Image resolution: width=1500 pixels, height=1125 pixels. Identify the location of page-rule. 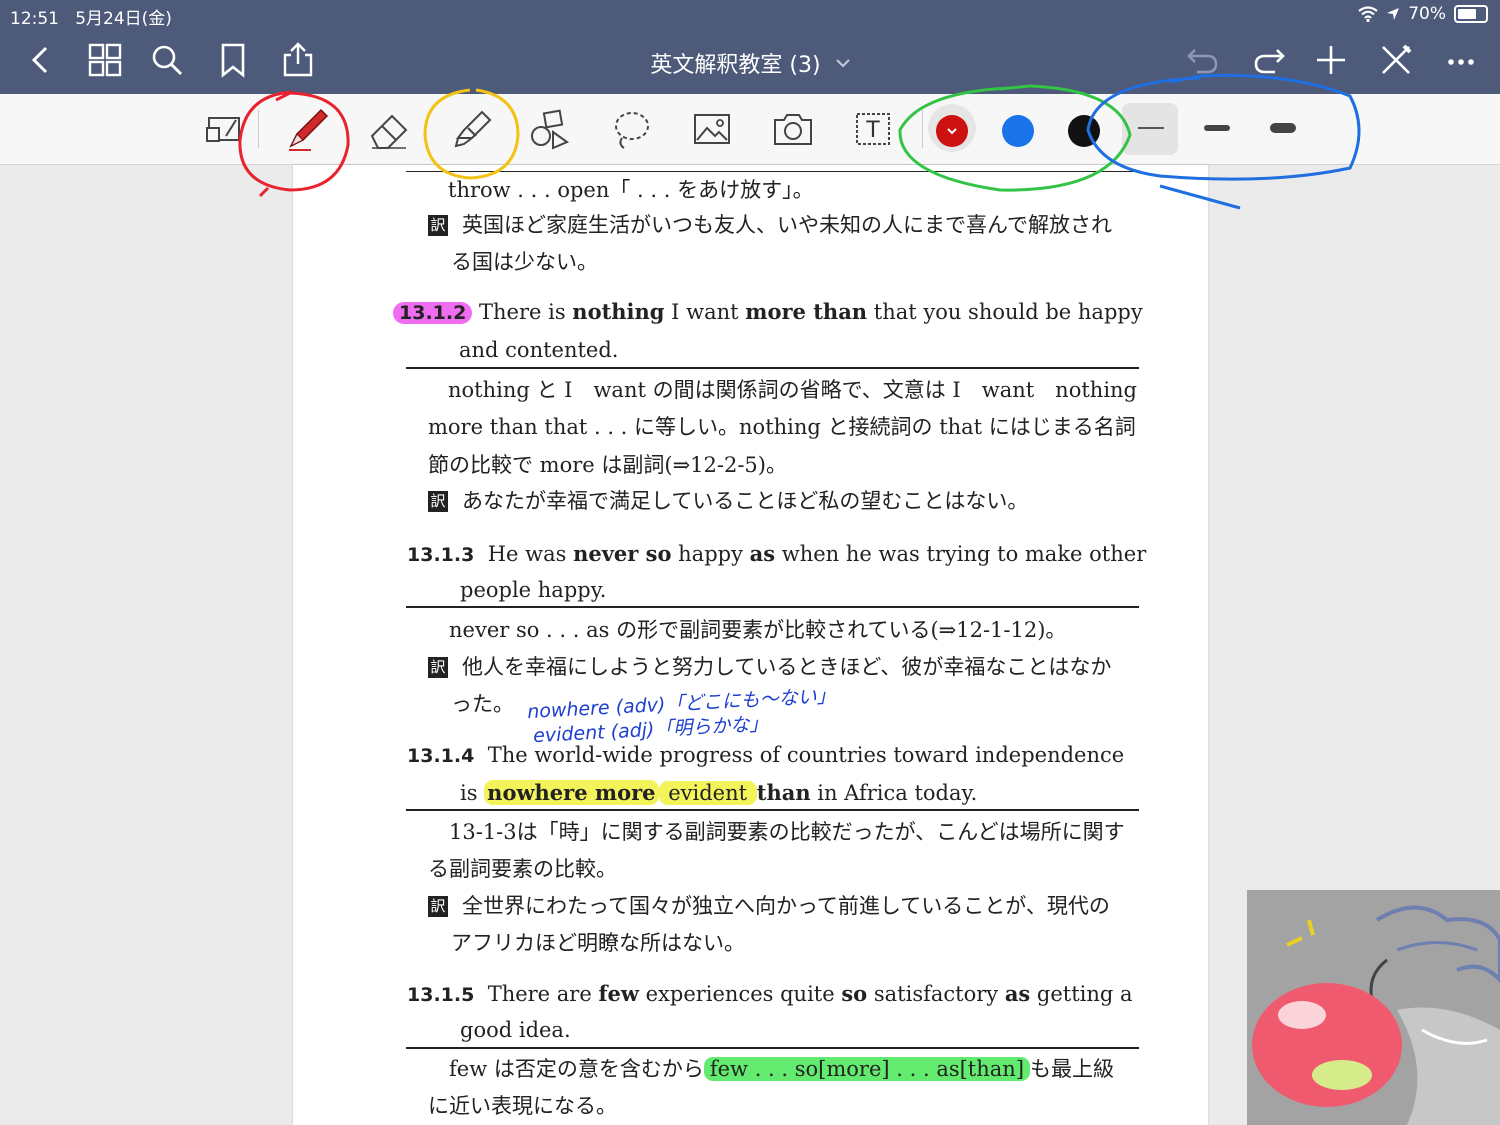
(771, 171).